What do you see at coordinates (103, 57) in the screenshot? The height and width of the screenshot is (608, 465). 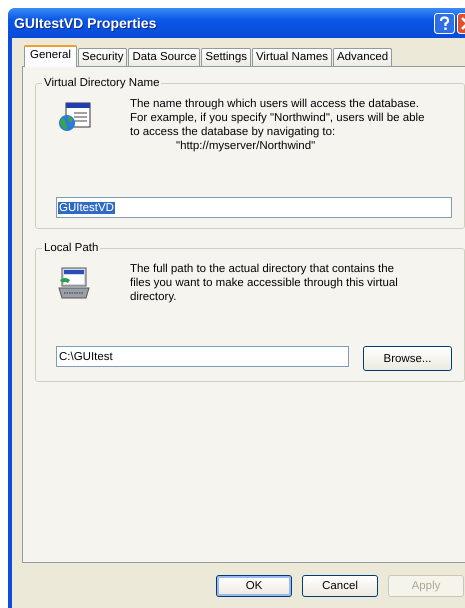 I see `tab: Security` at bounding box center [103, 57].